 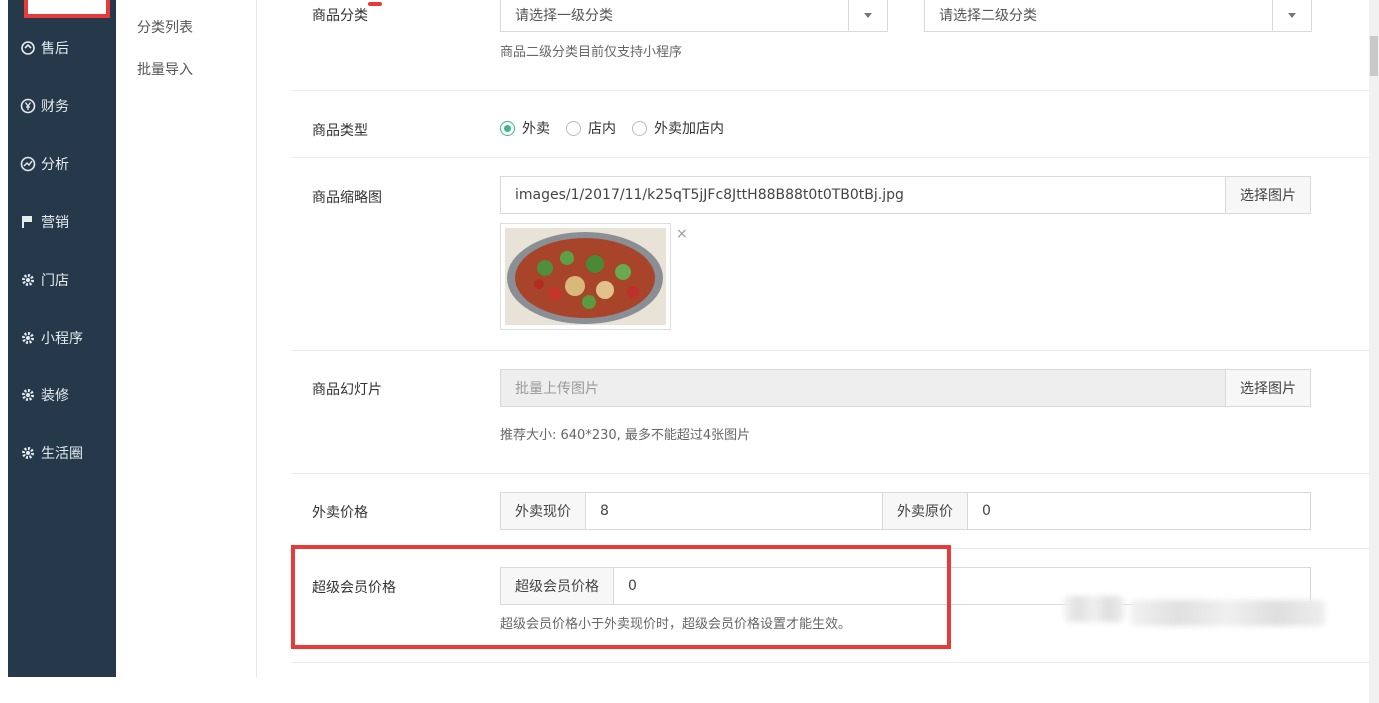 What do you see at coordinates (602, 129) in the screenshot?
I see `radio-label: 店内` at bounding box center [602, 129].